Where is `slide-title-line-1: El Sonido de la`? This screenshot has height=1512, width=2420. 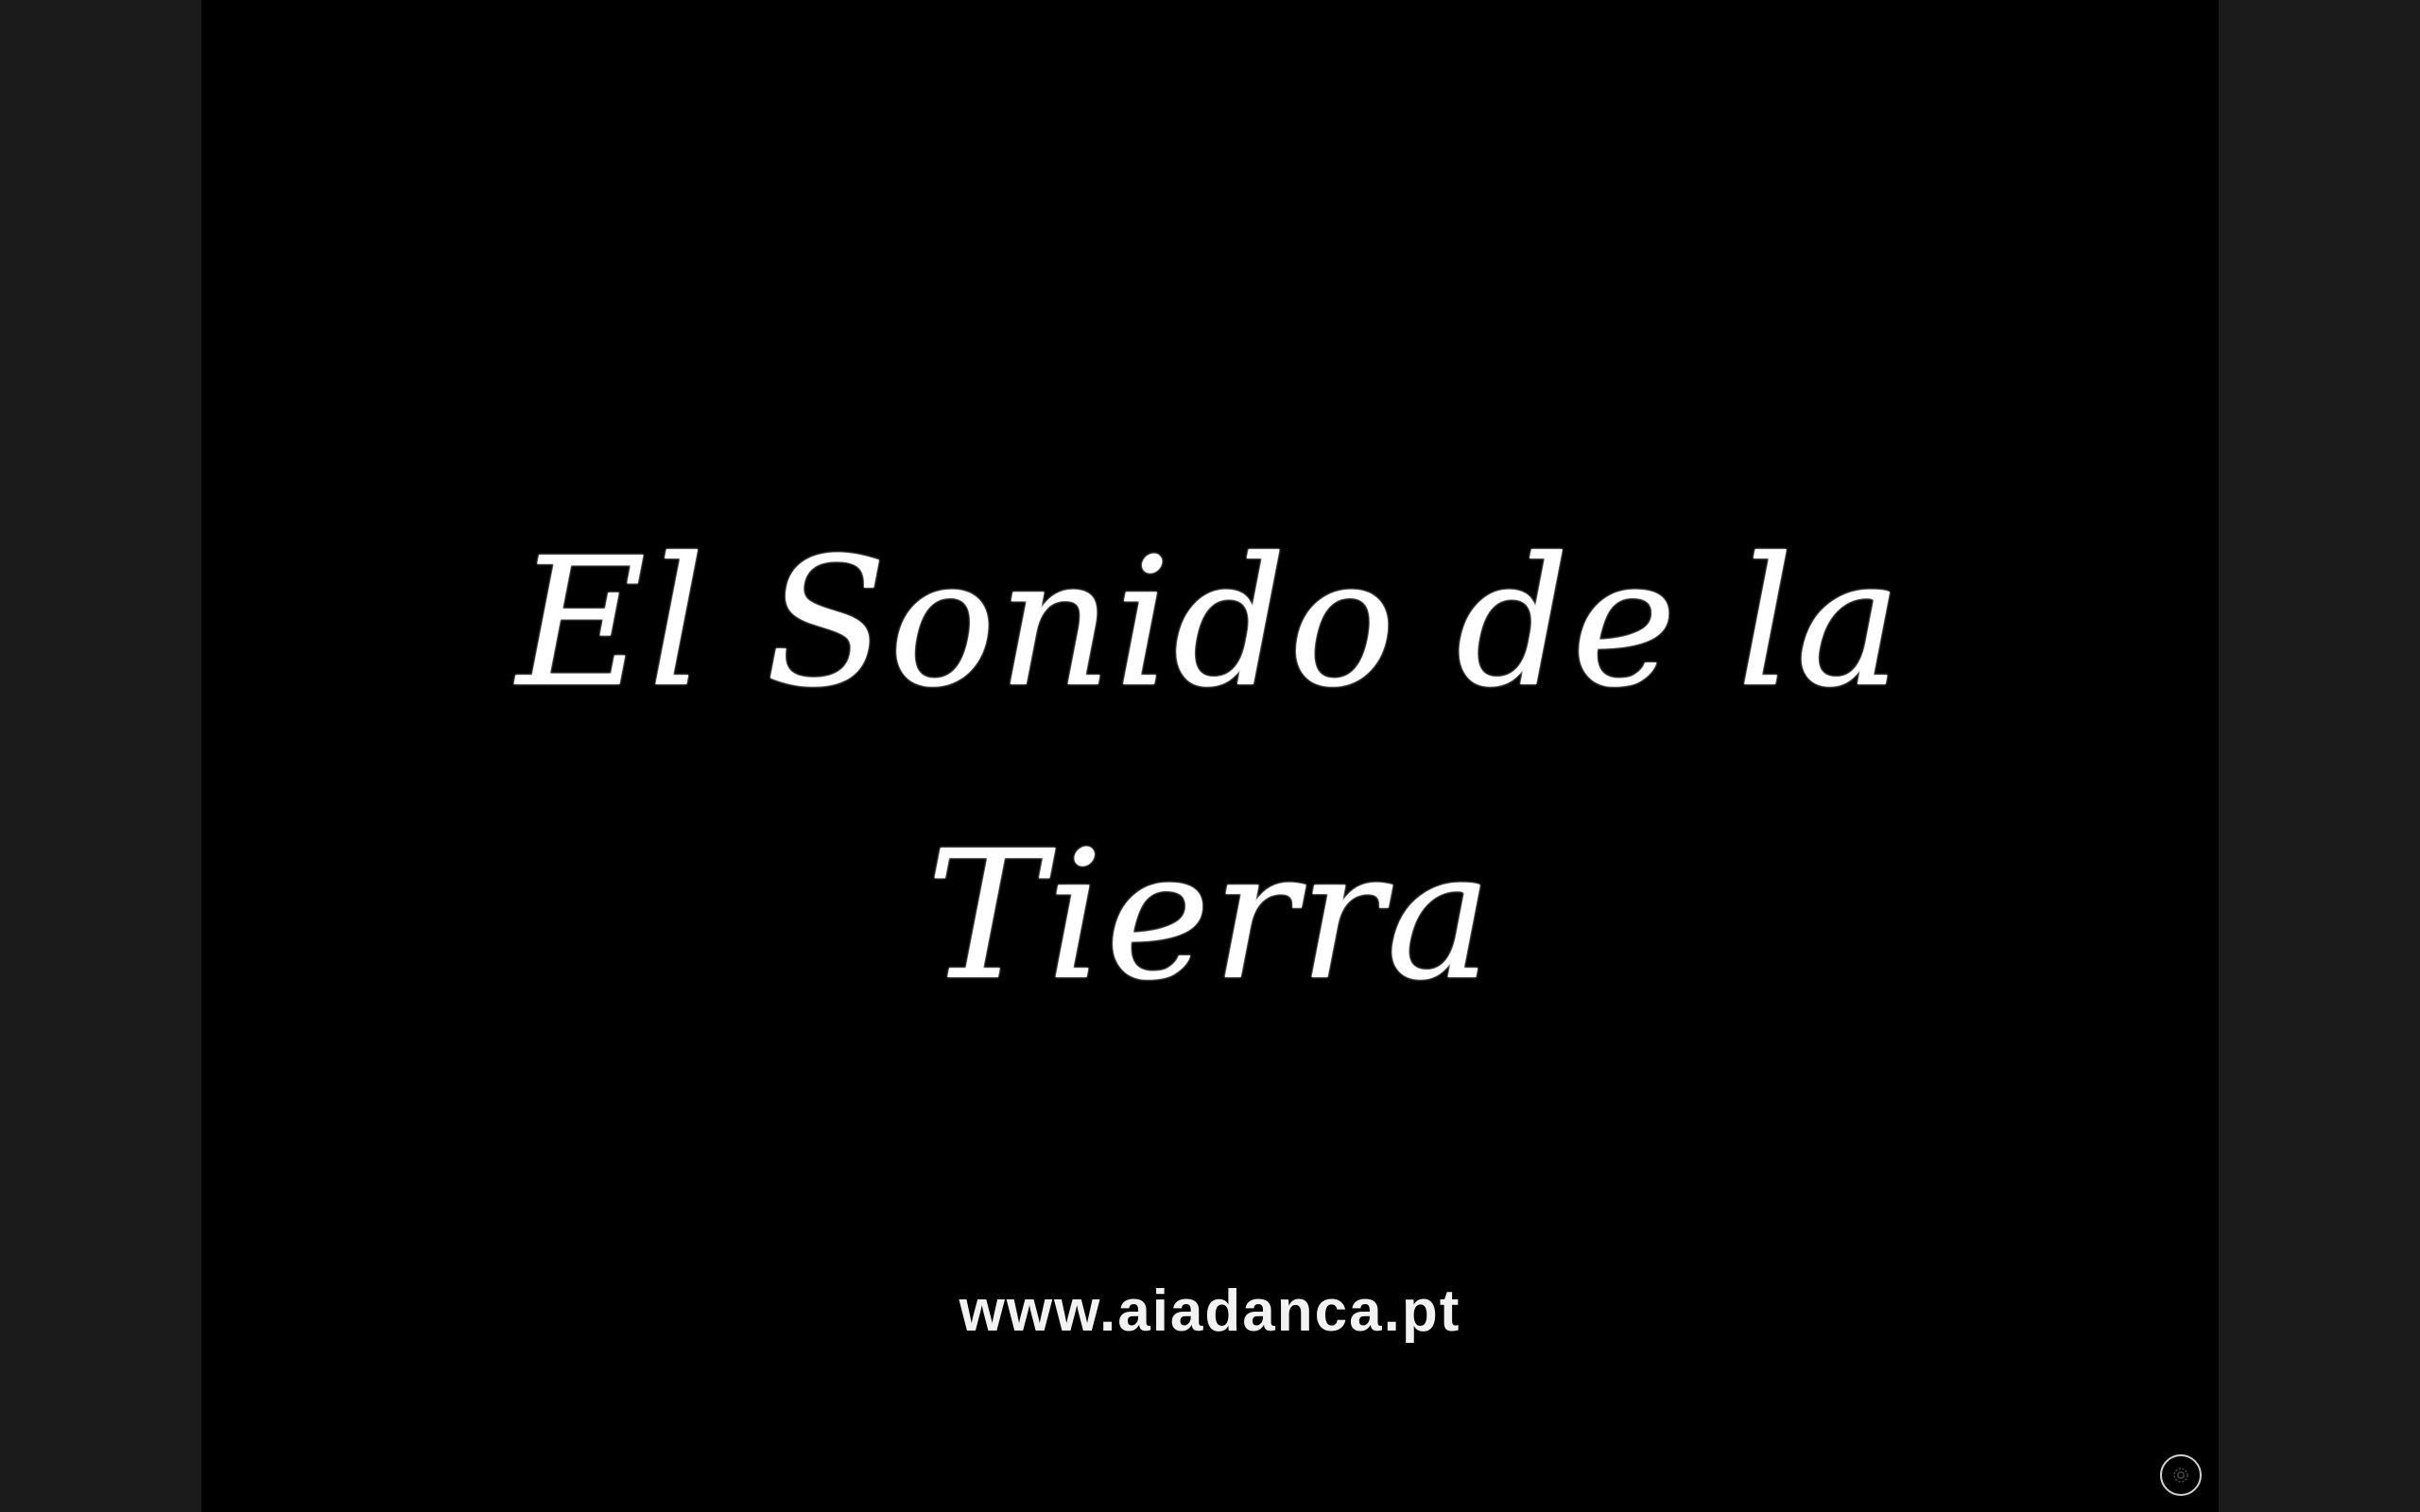
slide-title-line-1: El Sonido de la is located at coordinates (1210, 623).